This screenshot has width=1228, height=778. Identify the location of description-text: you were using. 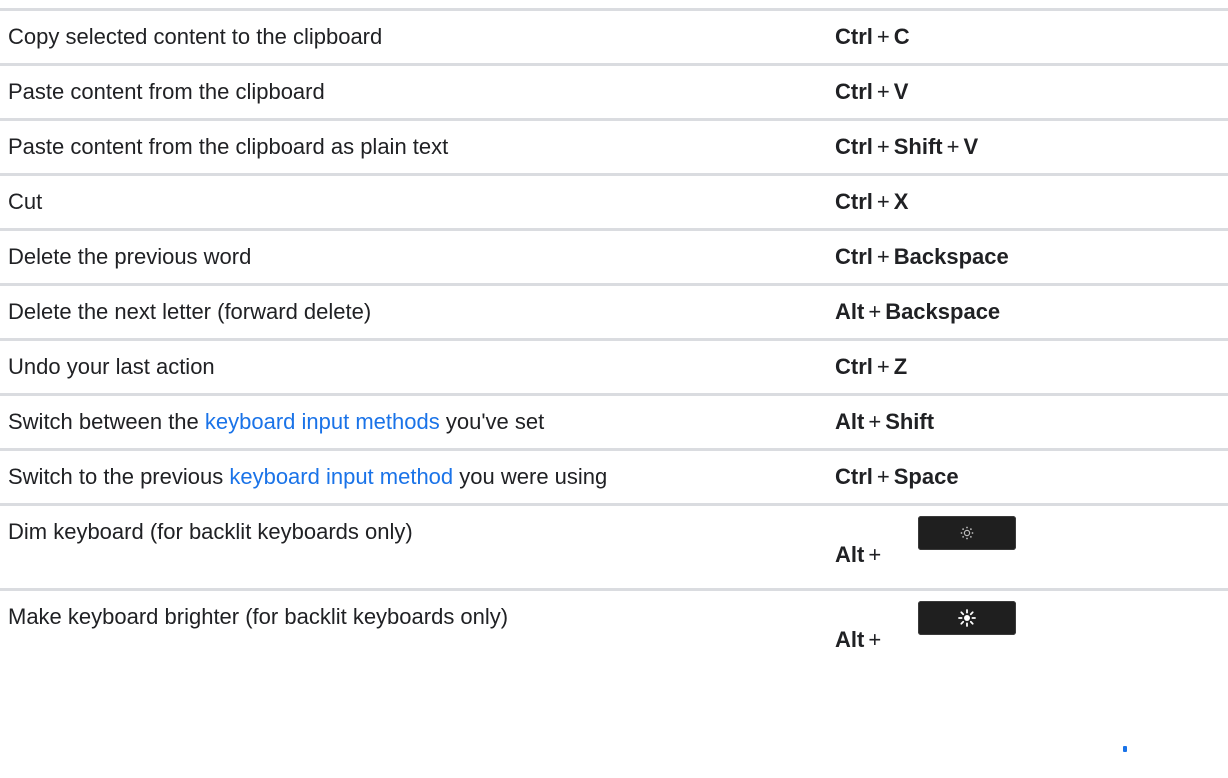
(530, 476).